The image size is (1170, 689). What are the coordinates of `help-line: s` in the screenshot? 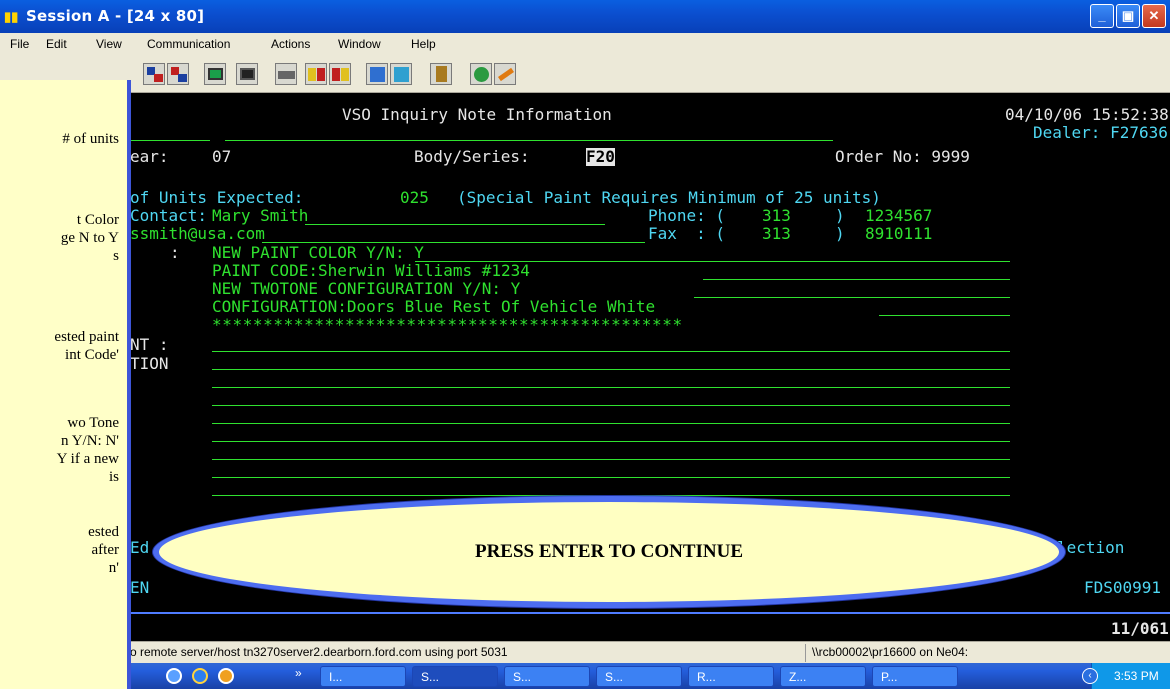 It's located at (116, 256).